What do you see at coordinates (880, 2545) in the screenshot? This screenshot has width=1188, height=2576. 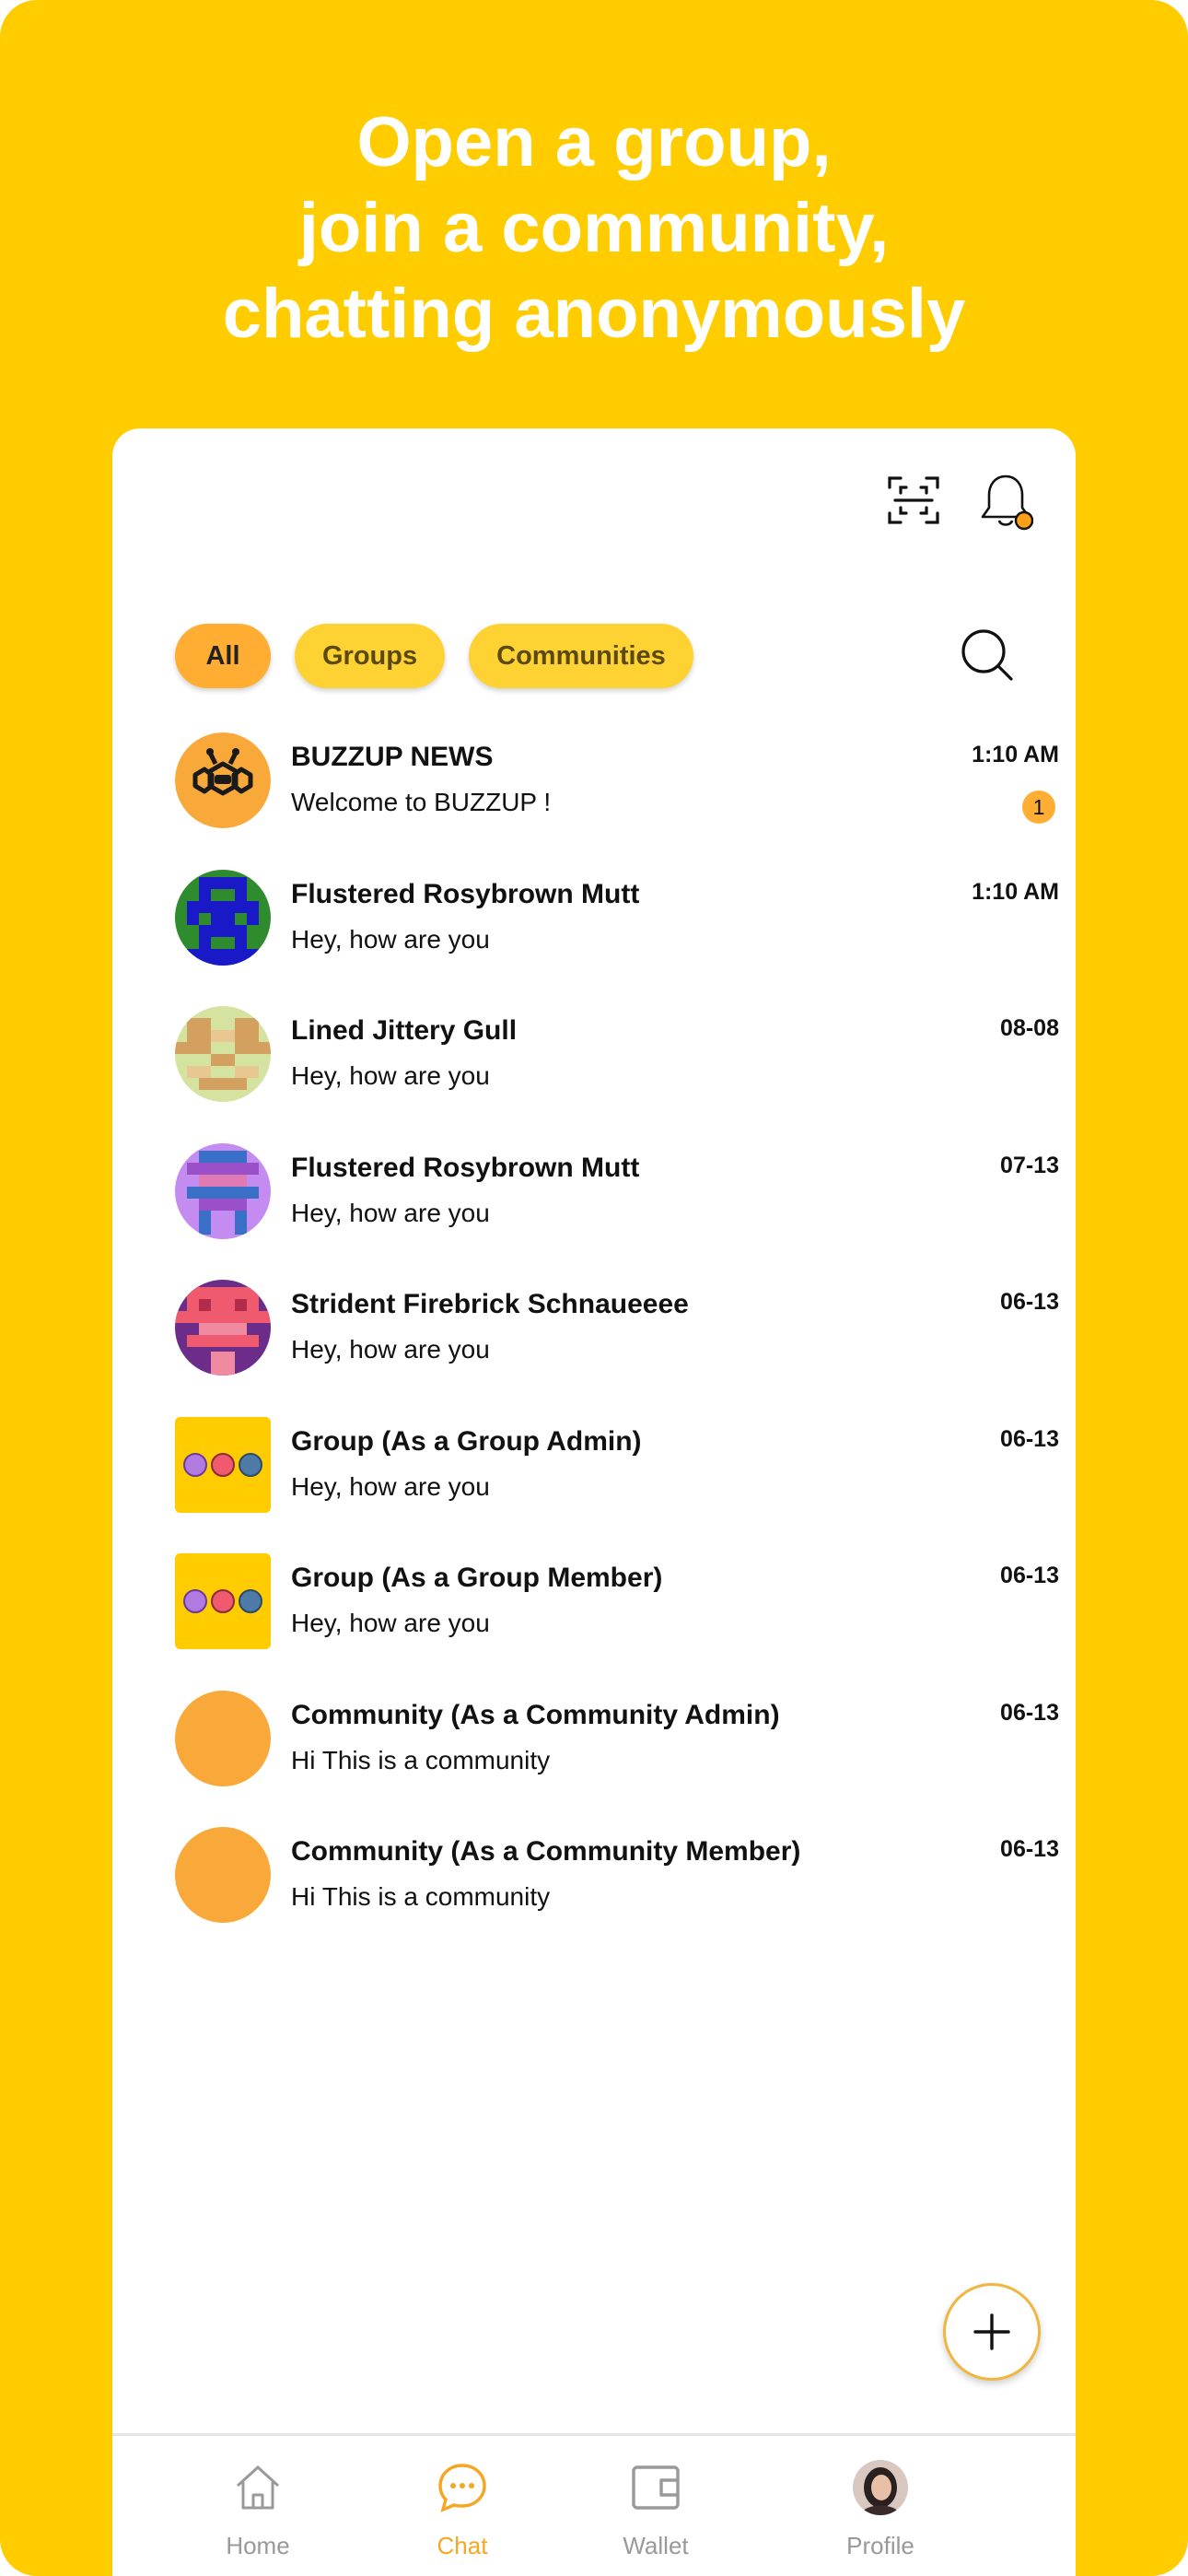 I see `tab-profile-label: Profile` at bounding box center [880, 2545].